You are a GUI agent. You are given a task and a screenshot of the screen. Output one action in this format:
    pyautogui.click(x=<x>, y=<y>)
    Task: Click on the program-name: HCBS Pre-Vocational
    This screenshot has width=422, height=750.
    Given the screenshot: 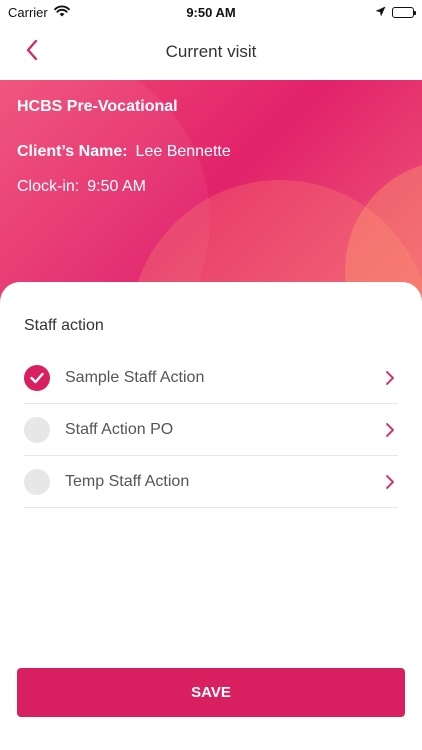 What is the action you would take?
    pyautogui.click(x=97, y=106)
    